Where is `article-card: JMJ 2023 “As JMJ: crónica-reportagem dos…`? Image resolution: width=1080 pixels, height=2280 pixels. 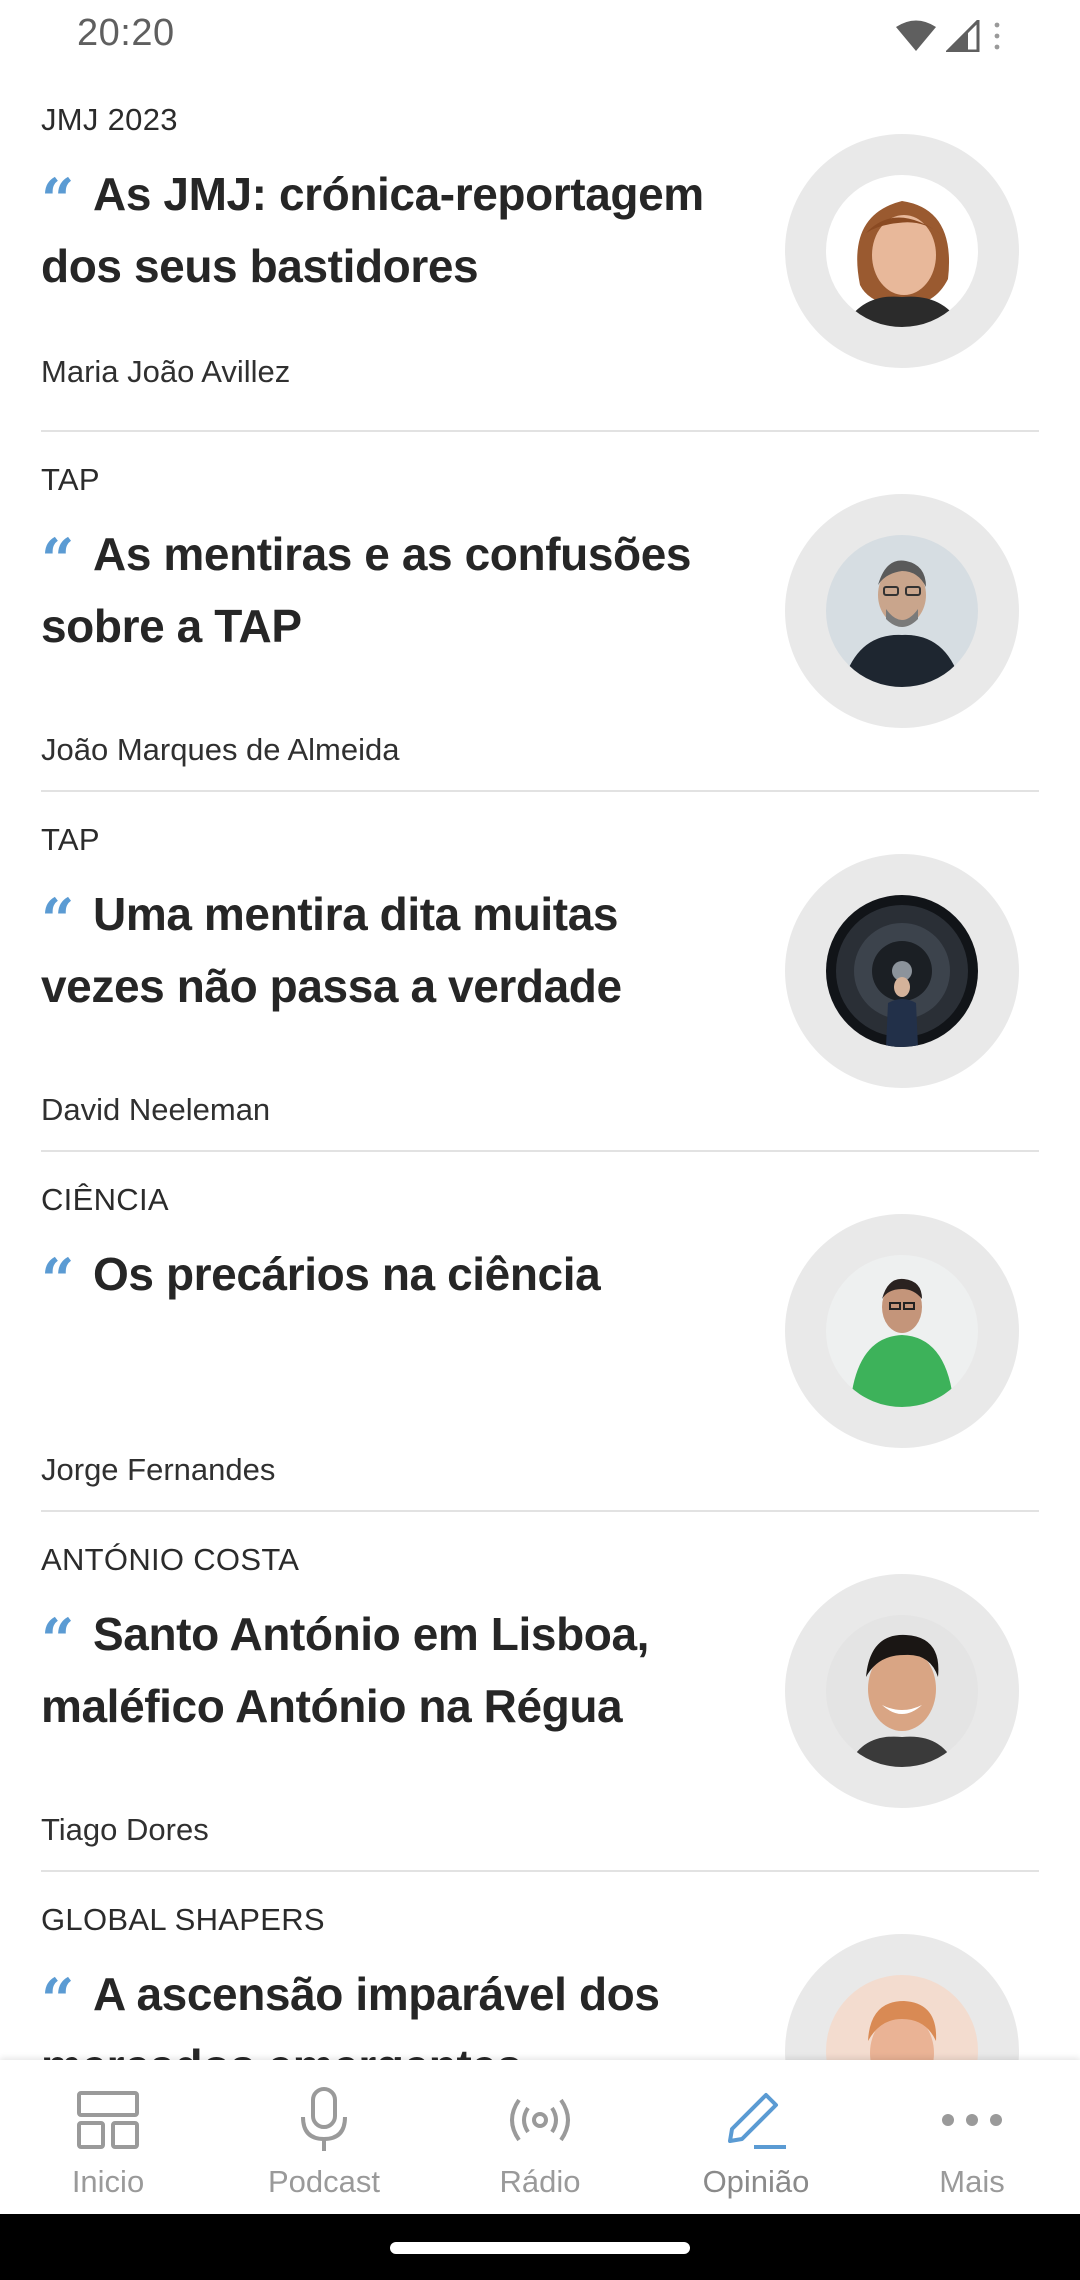
article-card: JMJ 2023 “As JMJ: crónica-reportagem dos… is located at coordinates (540, 252).